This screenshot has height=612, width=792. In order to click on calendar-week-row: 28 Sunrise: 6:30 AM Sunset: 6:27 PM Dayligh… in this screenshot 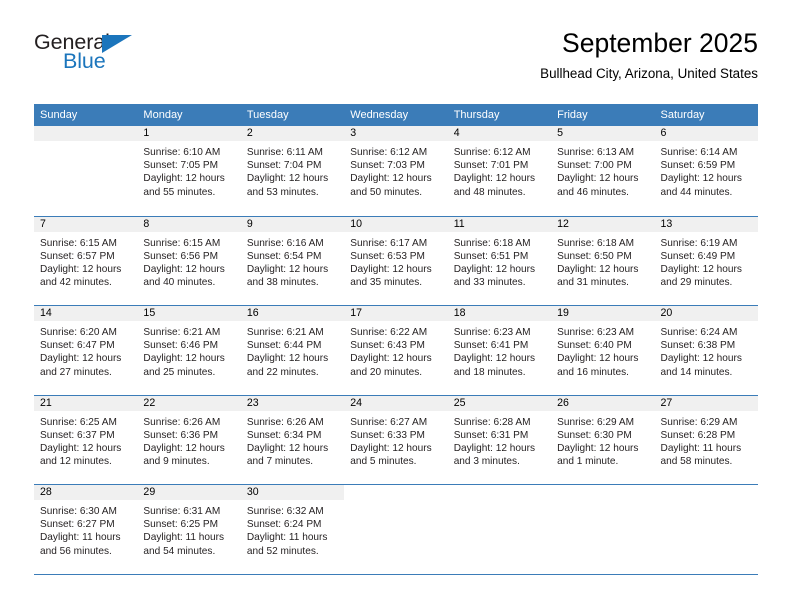, I will do `click(396, 529)`.